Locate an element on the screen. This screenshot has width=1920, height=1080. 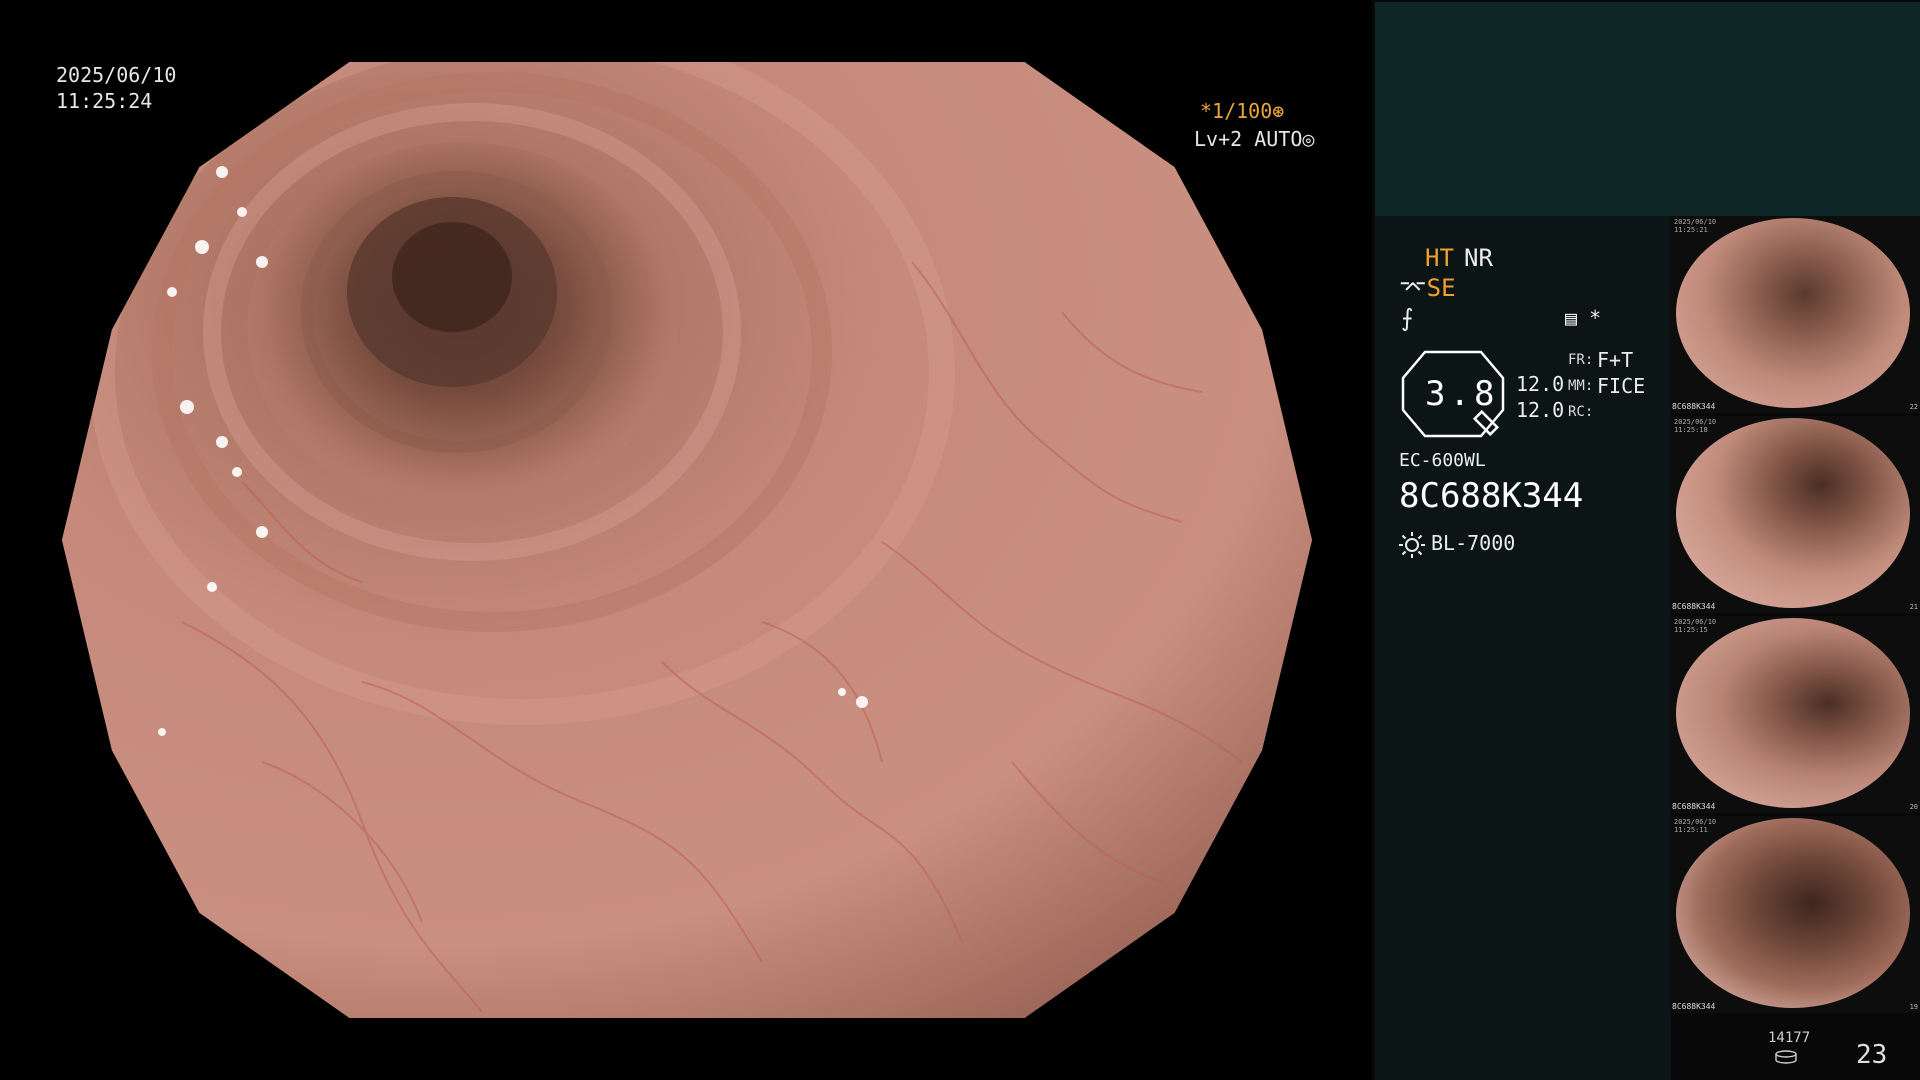
exam-date: 2025/06/10 is located at coordinates (116, 75).